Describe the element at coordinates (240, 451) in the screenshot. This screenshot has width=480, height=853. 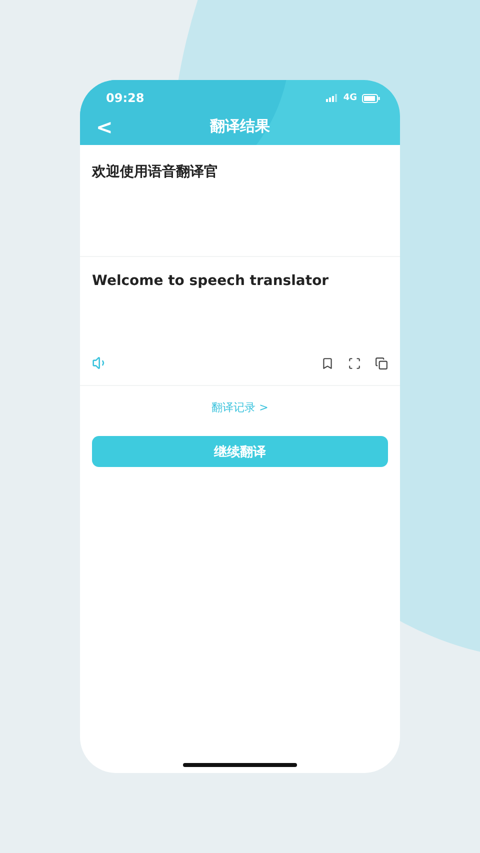
I see `continue-button: 继续翻译` at that location.